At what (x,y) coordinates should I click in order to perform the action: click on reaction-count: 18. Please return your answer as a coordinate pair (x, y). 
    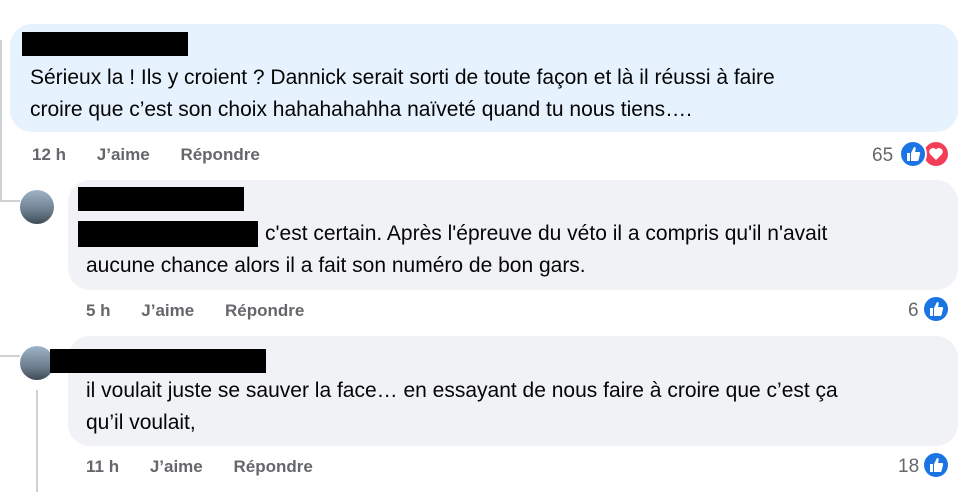
    Looking at the image, I should click on (908, 467).